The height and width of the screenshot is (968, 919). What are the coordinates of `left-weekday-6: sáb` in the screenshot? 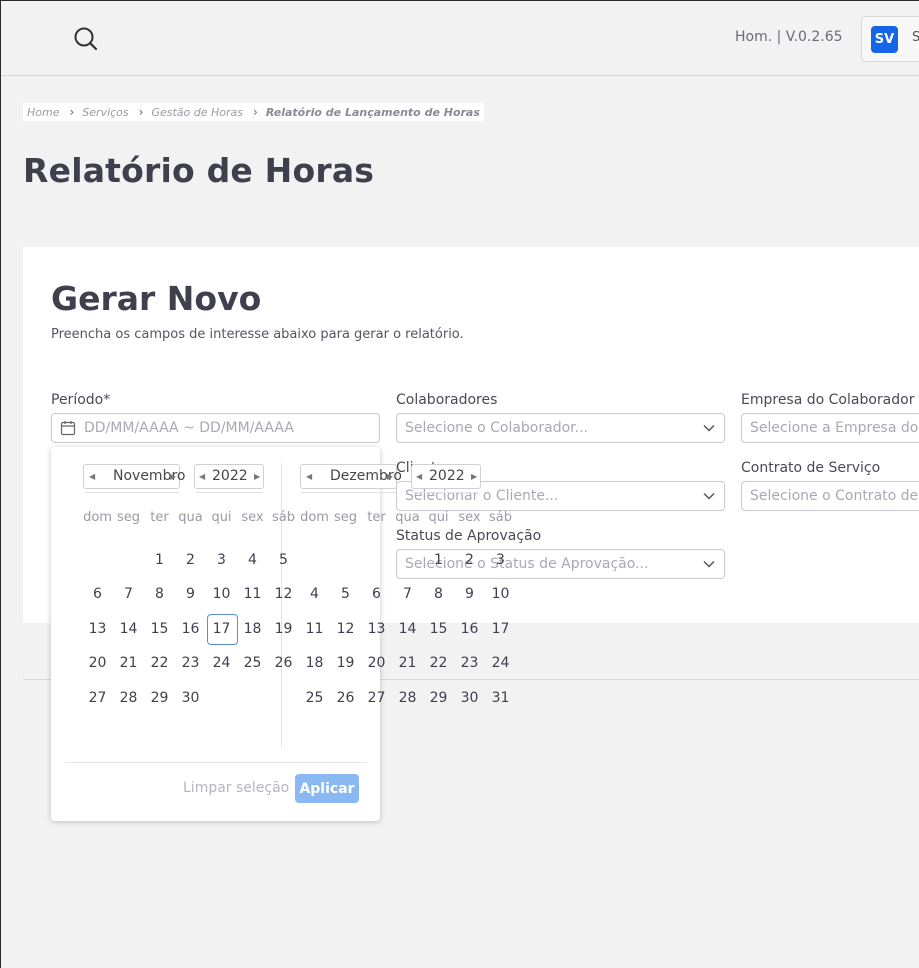 It's located at (283, 517).